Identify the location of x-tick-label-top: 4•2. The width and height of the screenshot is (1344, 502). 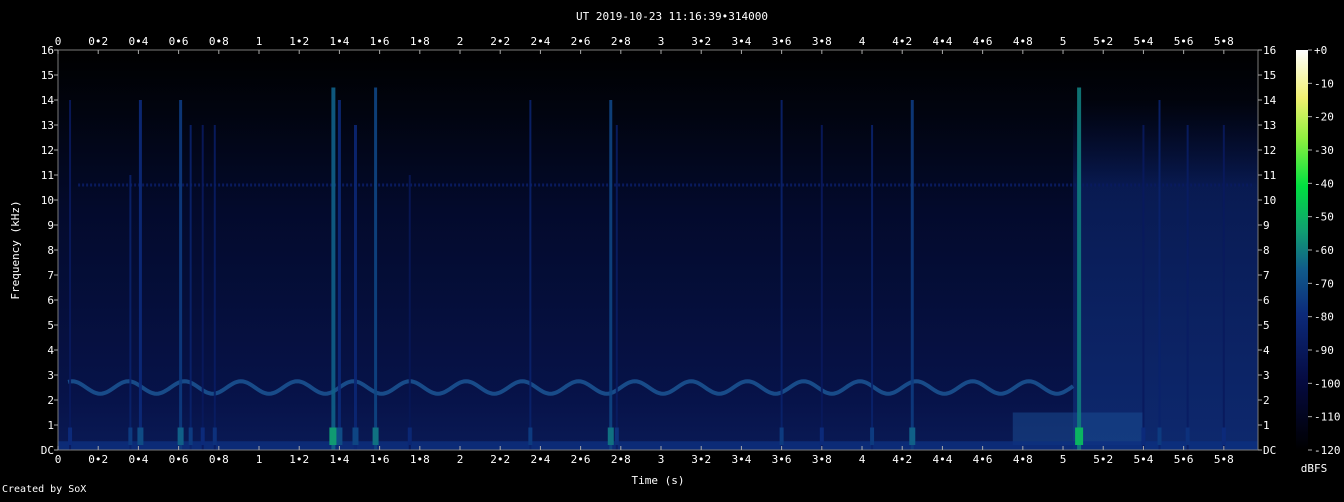
(902, 41).